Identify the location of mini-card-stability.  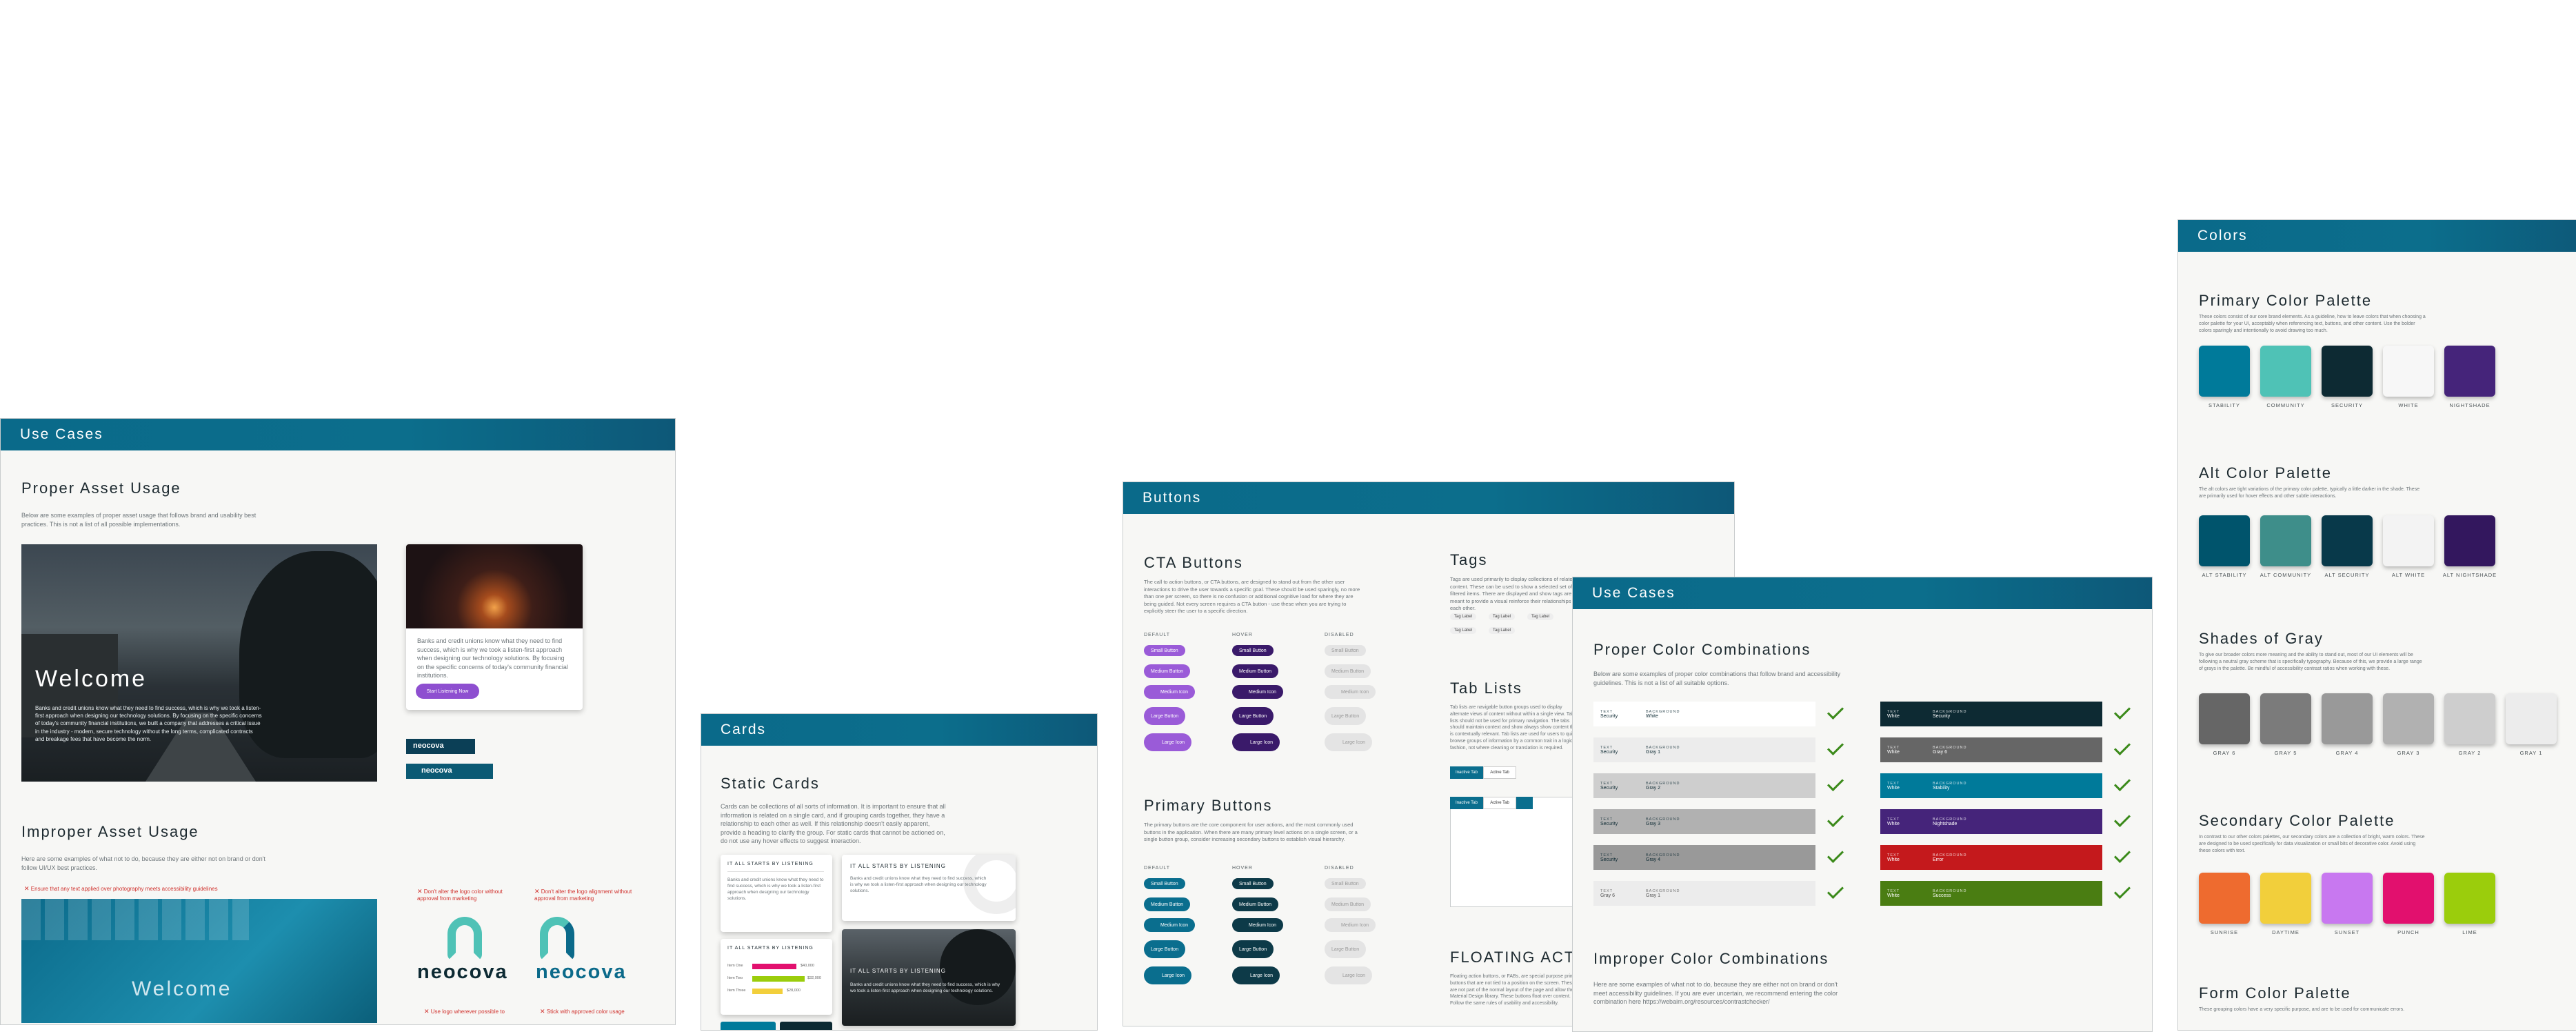
(748, 1026).